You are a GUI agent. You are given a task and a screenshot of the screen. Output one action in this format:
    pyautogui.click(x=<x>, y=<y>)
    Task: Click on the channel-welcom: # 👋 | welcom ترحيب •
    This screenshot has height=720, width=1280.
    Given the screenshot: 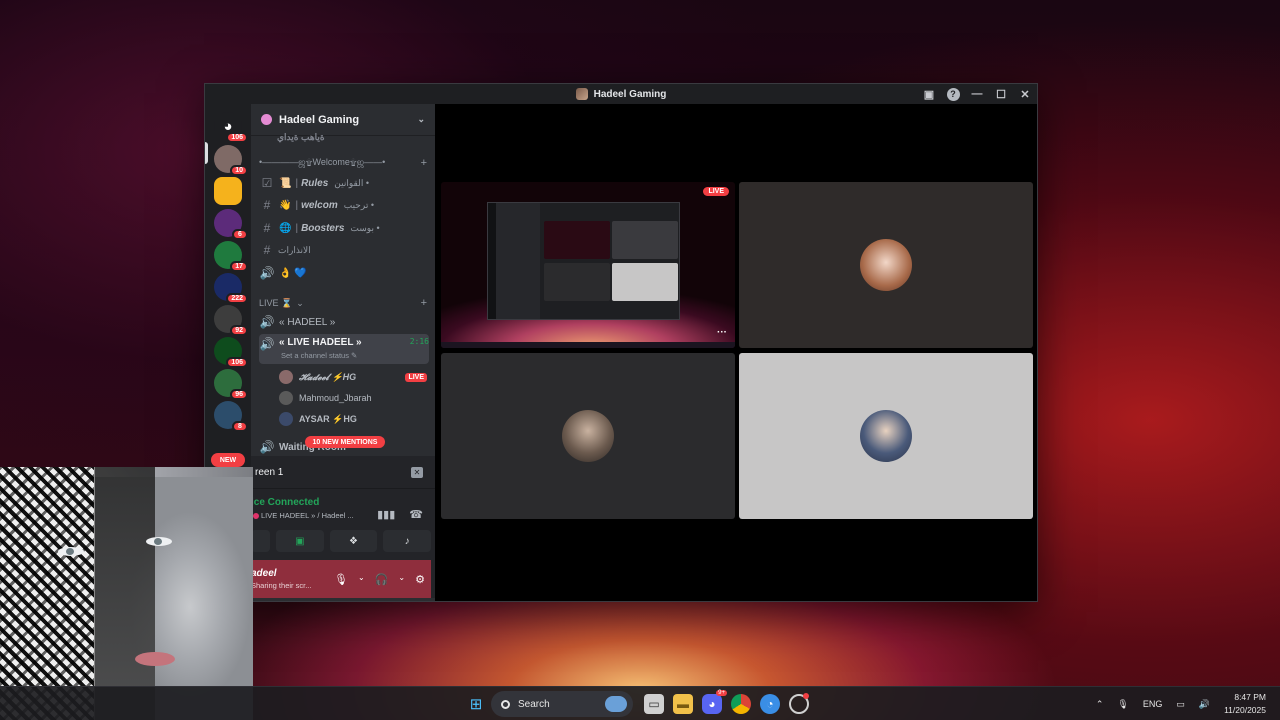 What is the action you would take?
    pyautogui.click(x=344, y=205)
    